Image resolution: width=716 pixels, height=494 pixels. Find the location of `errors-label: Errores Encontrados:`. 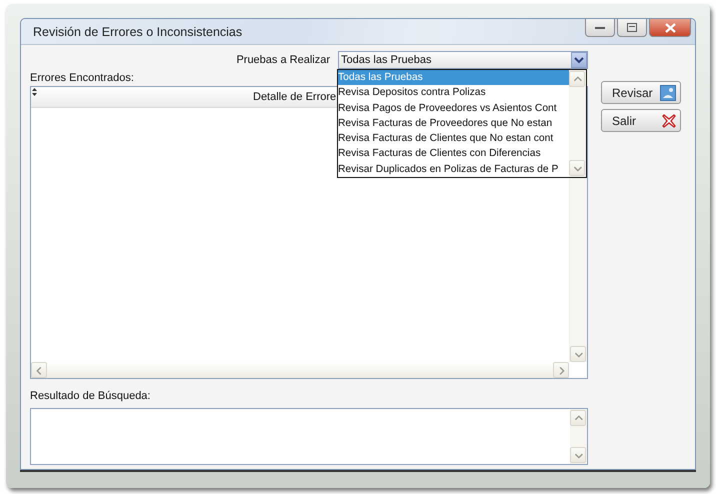

errors-label: Errores Encontrados: is located at coordinates (82, 78).